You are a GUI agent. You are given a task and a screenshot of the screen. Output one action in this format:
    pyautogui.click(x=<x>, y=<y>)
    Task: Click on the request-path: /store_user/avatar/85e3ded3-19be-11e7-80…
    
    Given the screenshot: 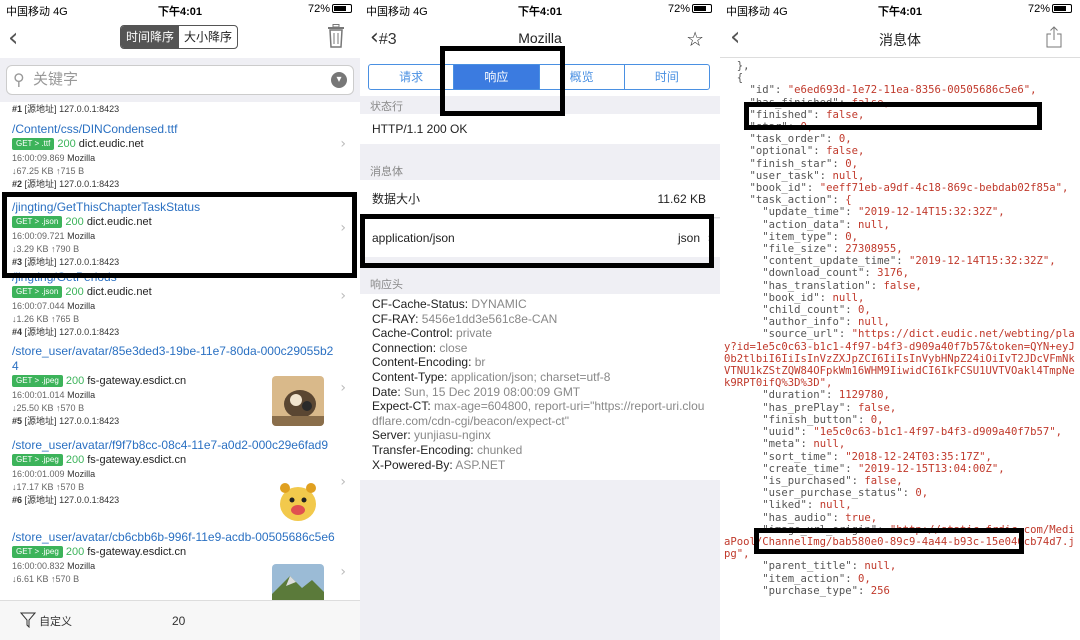 What is the action you would take?
    pyautogui.click(x=173, y=358)
    